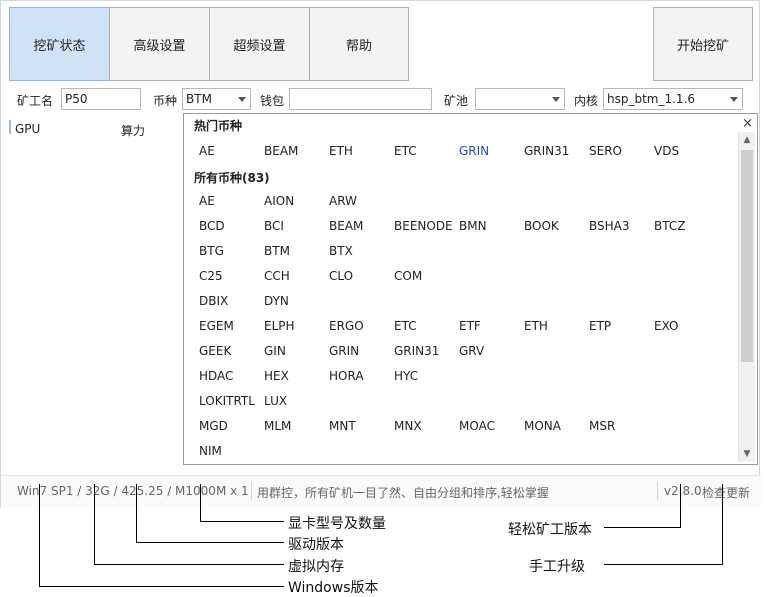  What do you see at coordinates (726, 492) in the screenshot?
I see `check-update-link: 检查更新` at bounding box center [726, 492].